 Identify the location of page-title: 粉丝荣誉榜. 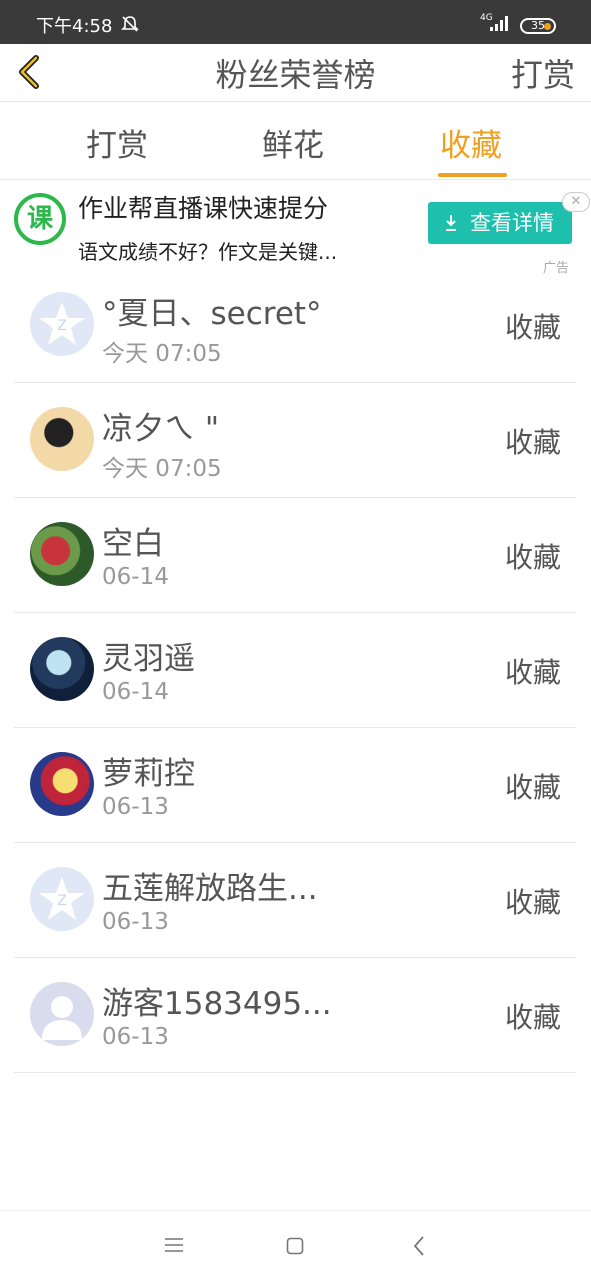
(295, 75).